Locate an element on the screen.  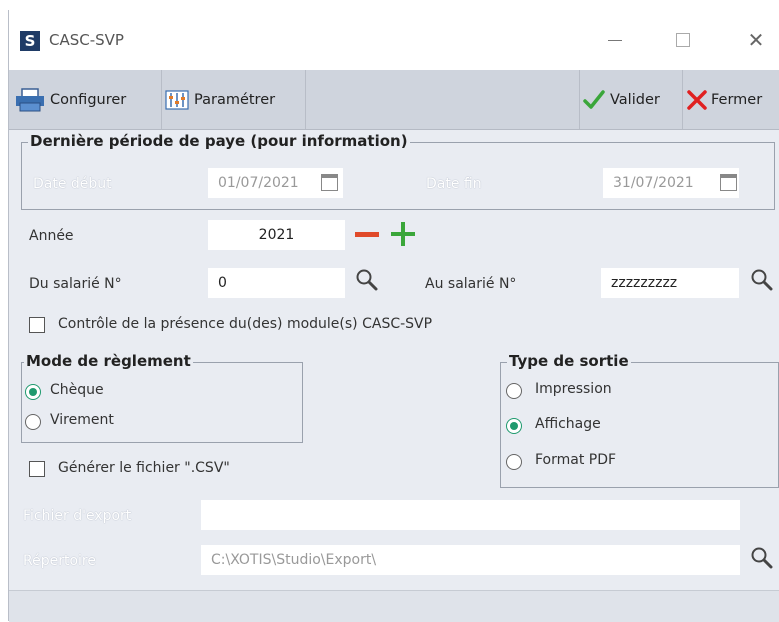
printer-icon is located at coordinates (30, 99).